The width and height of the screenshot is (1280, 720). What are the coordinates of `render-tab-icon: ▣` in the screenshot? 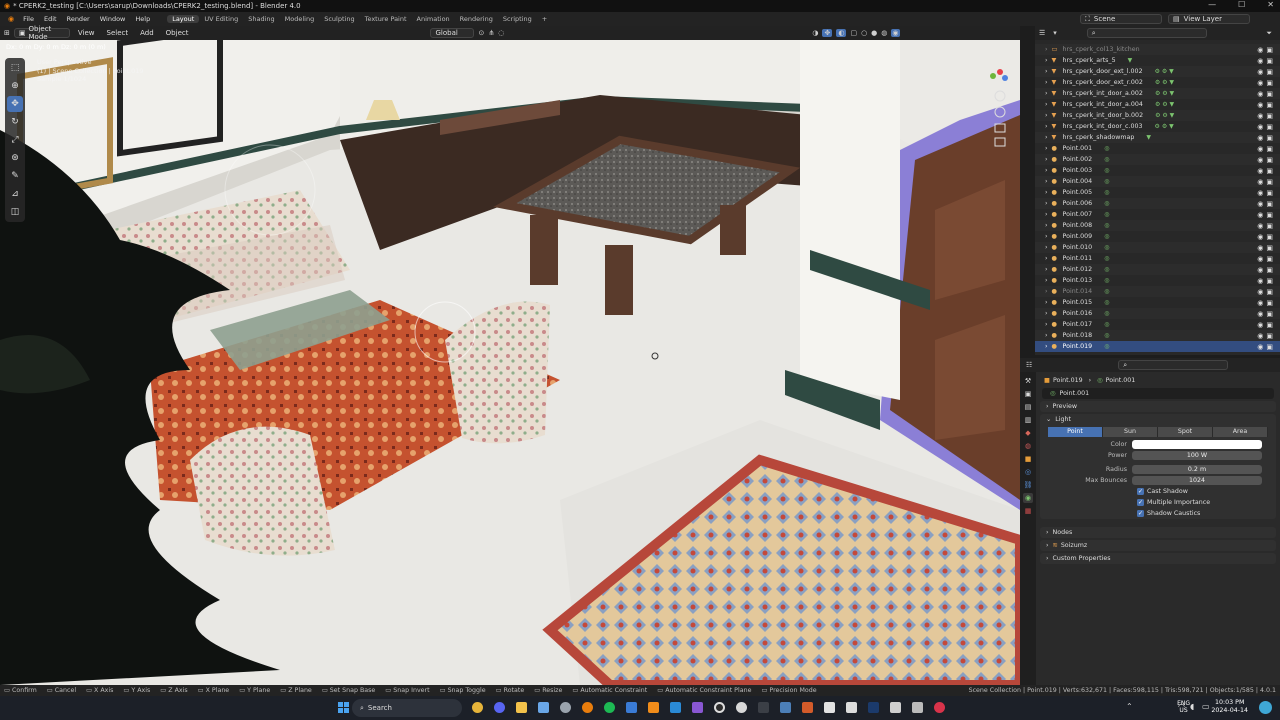 It's located at (1028, 394).